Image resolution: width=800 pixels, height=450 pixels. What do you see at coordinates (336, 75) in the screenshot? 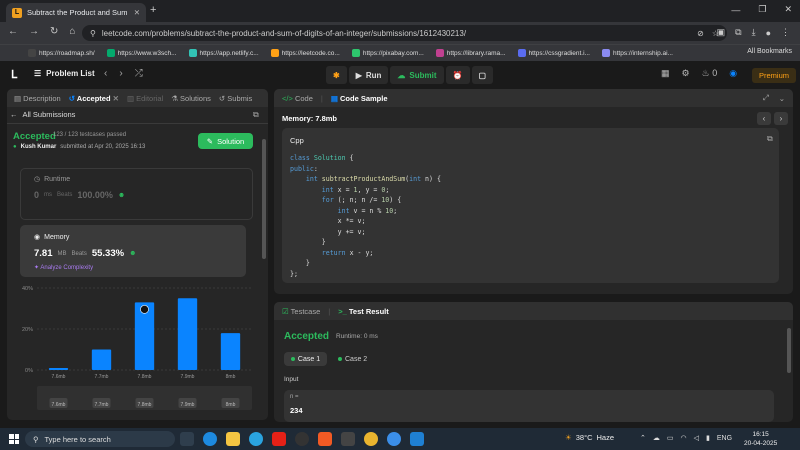
I see `debug-button: ✱` at bounding box center [336, 75].